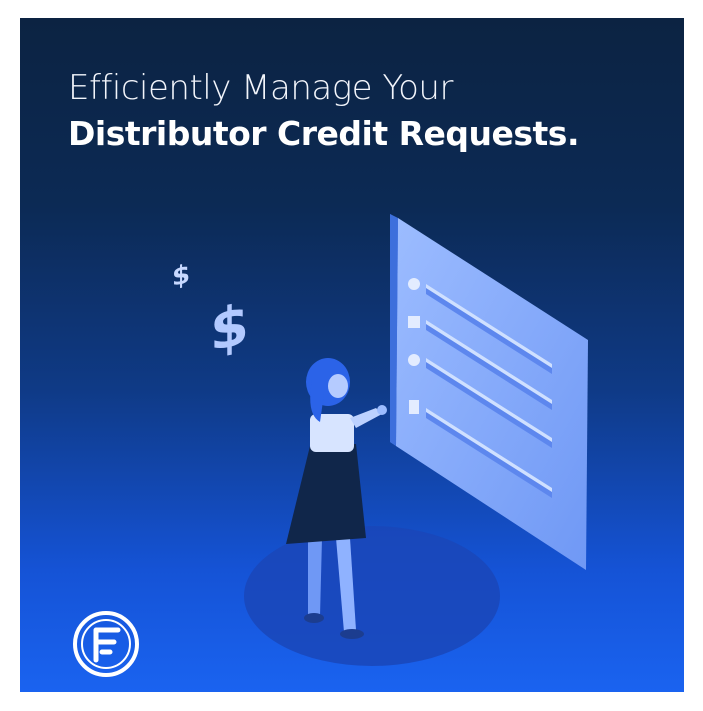 The image size is (703, 711). Describe the element at coordinates (489, 392) in the screenshot. I see `checklist-panel` at that location.